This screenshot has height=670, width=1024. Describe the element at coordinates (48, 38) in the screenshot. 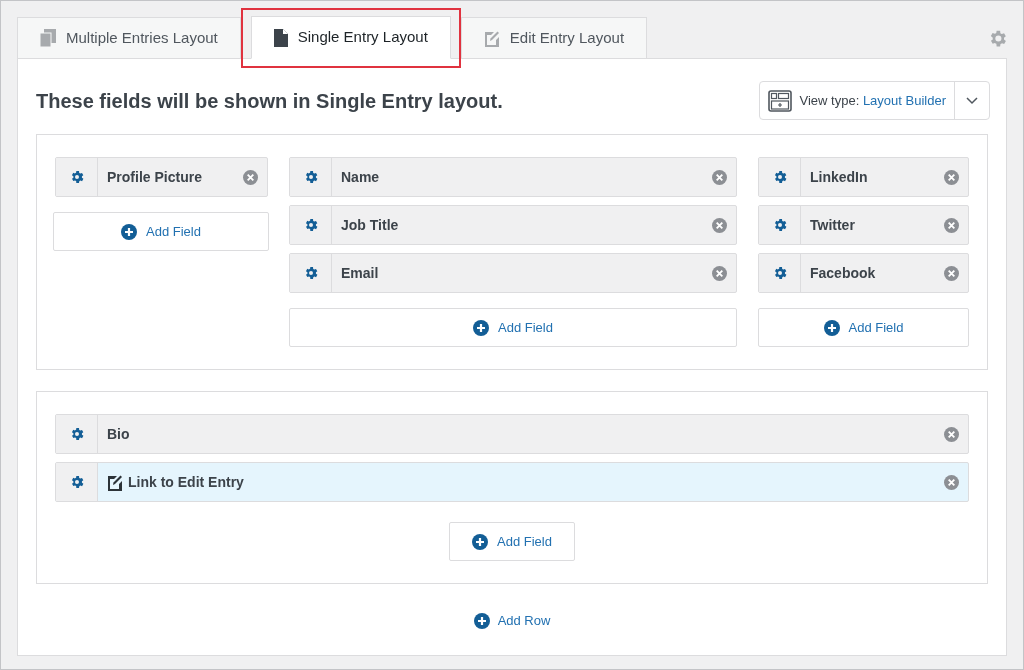

I see `copies-icon` at that location.